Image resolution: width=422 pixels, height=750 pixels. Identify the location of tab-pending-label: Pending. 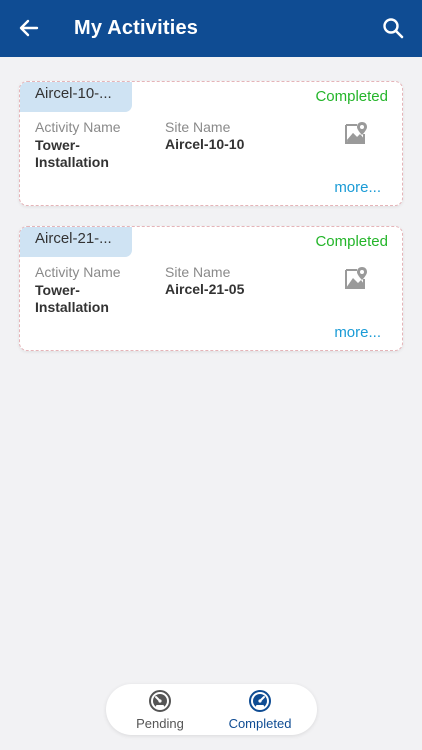
(160, 723).